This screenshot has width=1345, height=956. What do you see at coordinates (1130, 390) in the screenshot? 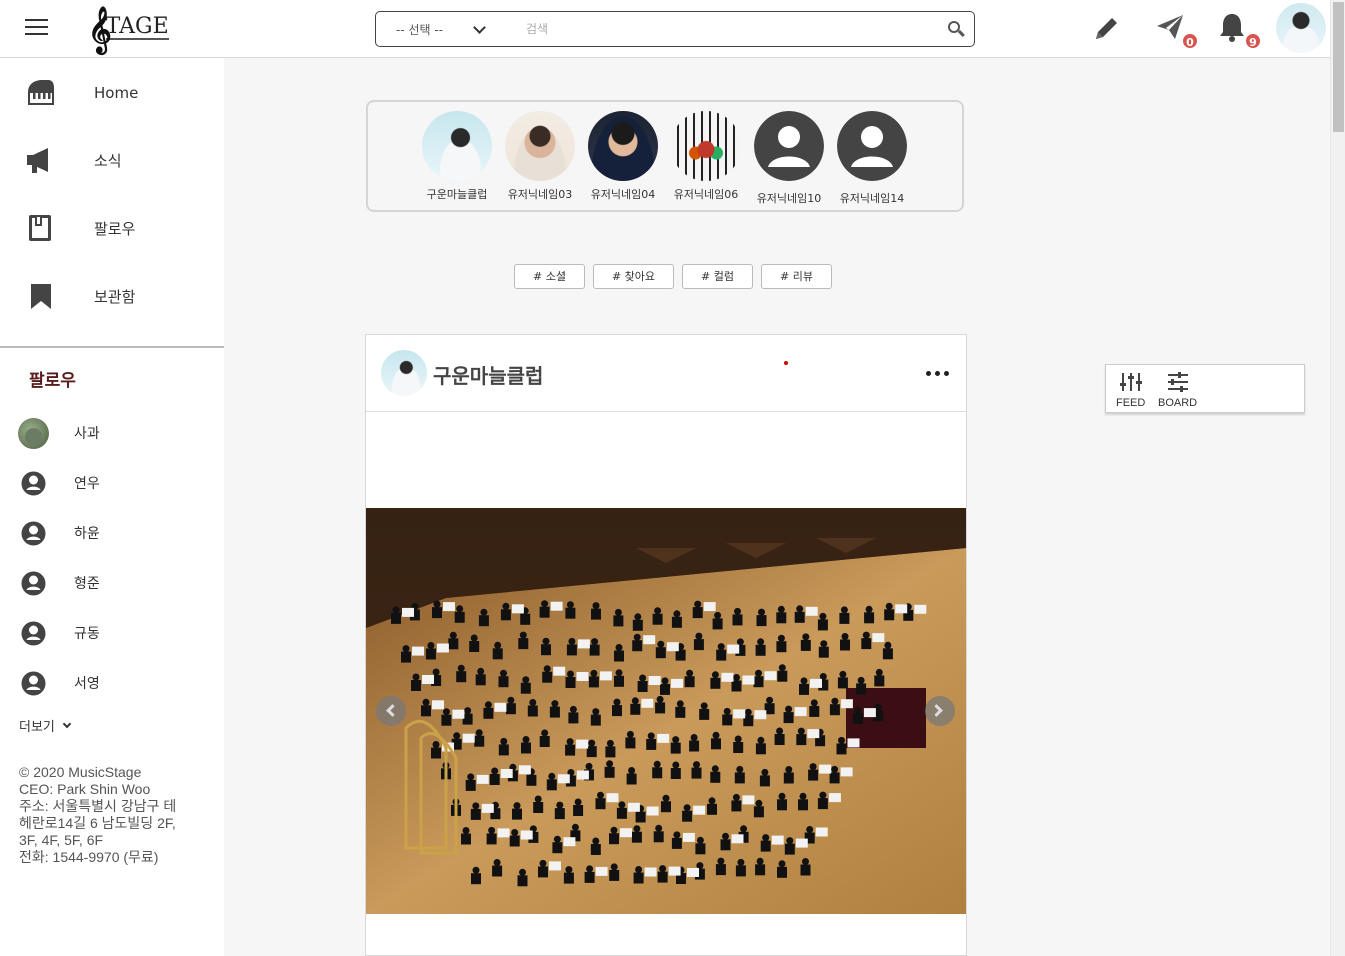
I see `feed-view-button: FEED` at bounding box center [1130, 390].